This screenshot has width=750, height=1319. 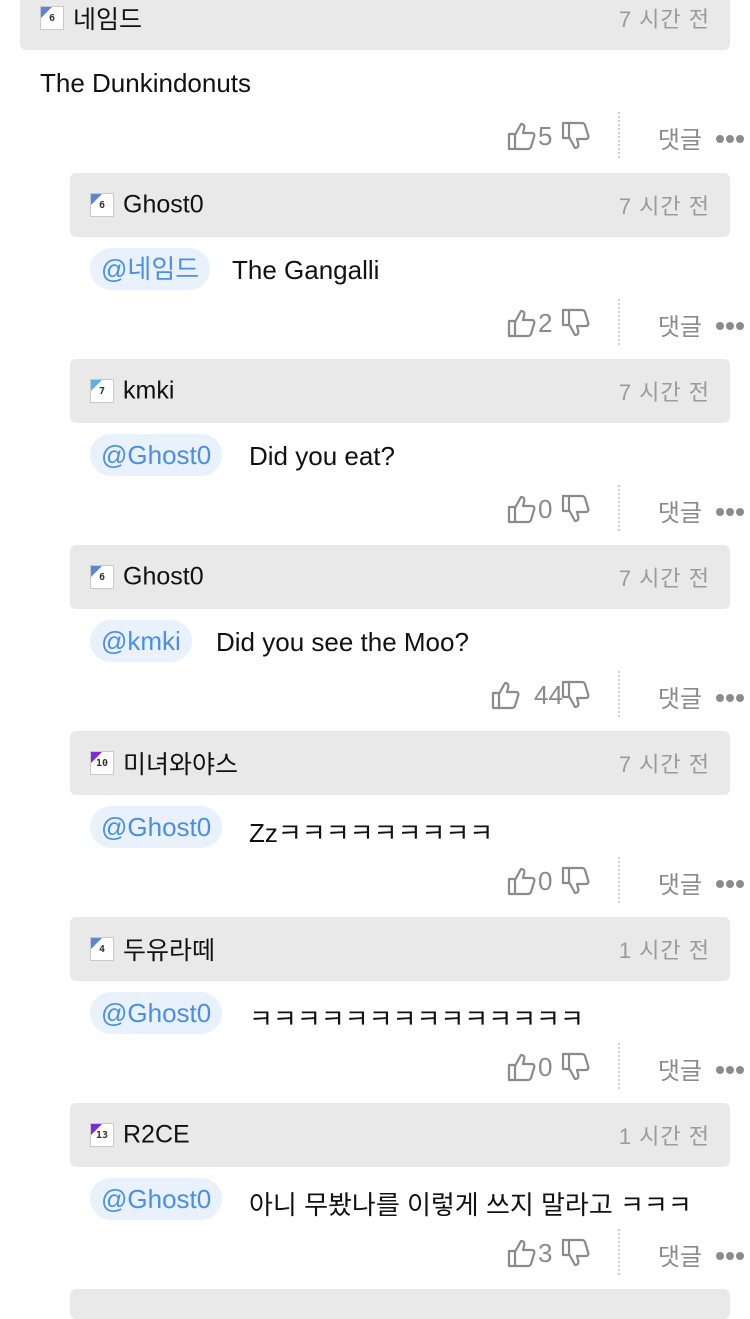 I want to click on comment-username: 네임드, so click(x=107, y=18).